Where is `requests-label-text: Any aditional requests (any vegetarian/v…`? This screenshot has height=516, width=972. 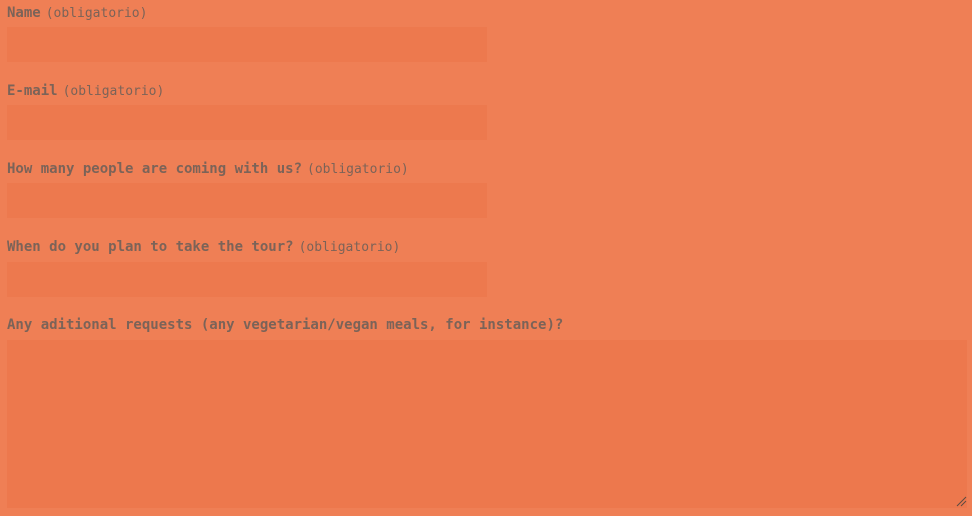 requests-label-text: Any aditional requests (any vegetarian/v… is located at coordinates (285, 325).